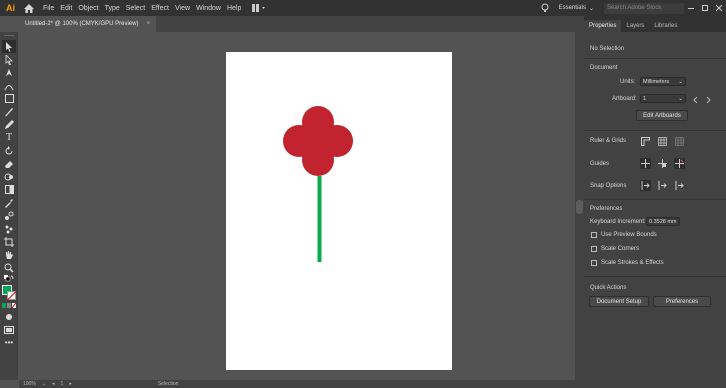 The width and height of the screenshot is (726, 388). What do you see at coordinates (691, 8) in the screenshot?
I see `minimize-icon` at bounding box center [691, 8].